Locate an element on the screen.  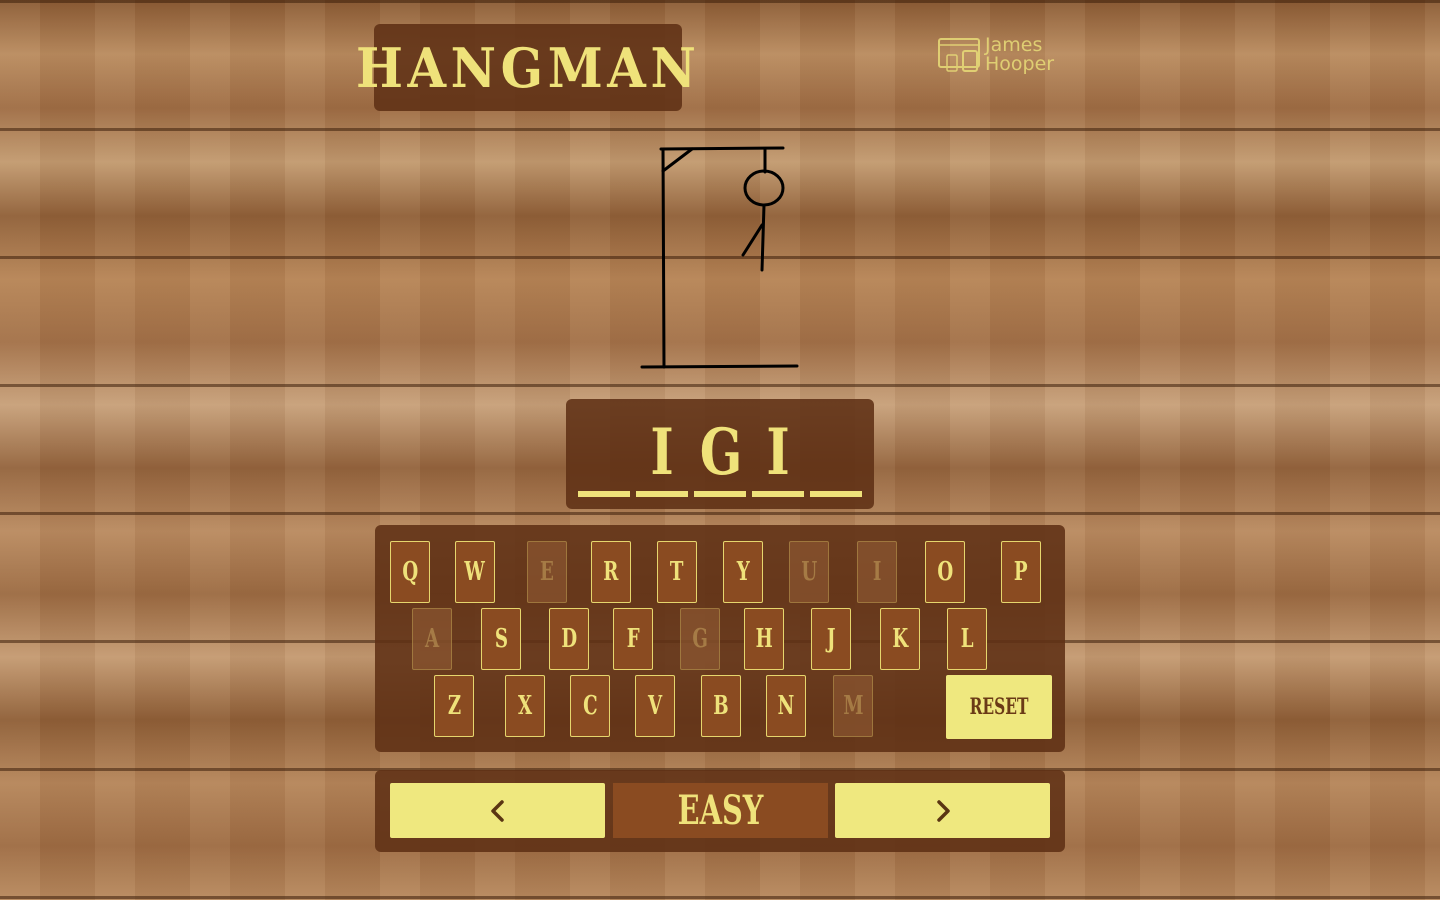
reset-button: RESET is located at coordinates (999, 707).